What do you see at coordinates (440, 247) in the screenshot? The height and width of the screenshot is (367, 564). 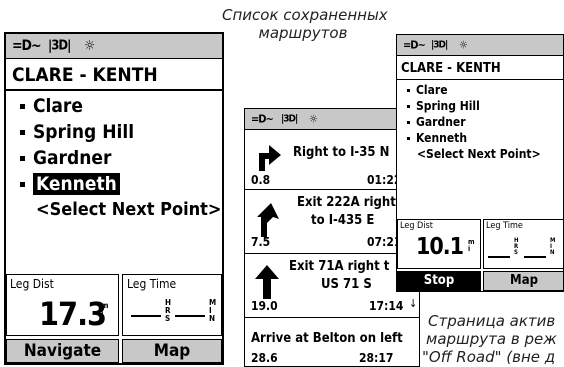 I see `leg-dist-value: 10.1` at bounding box center [440, 247].